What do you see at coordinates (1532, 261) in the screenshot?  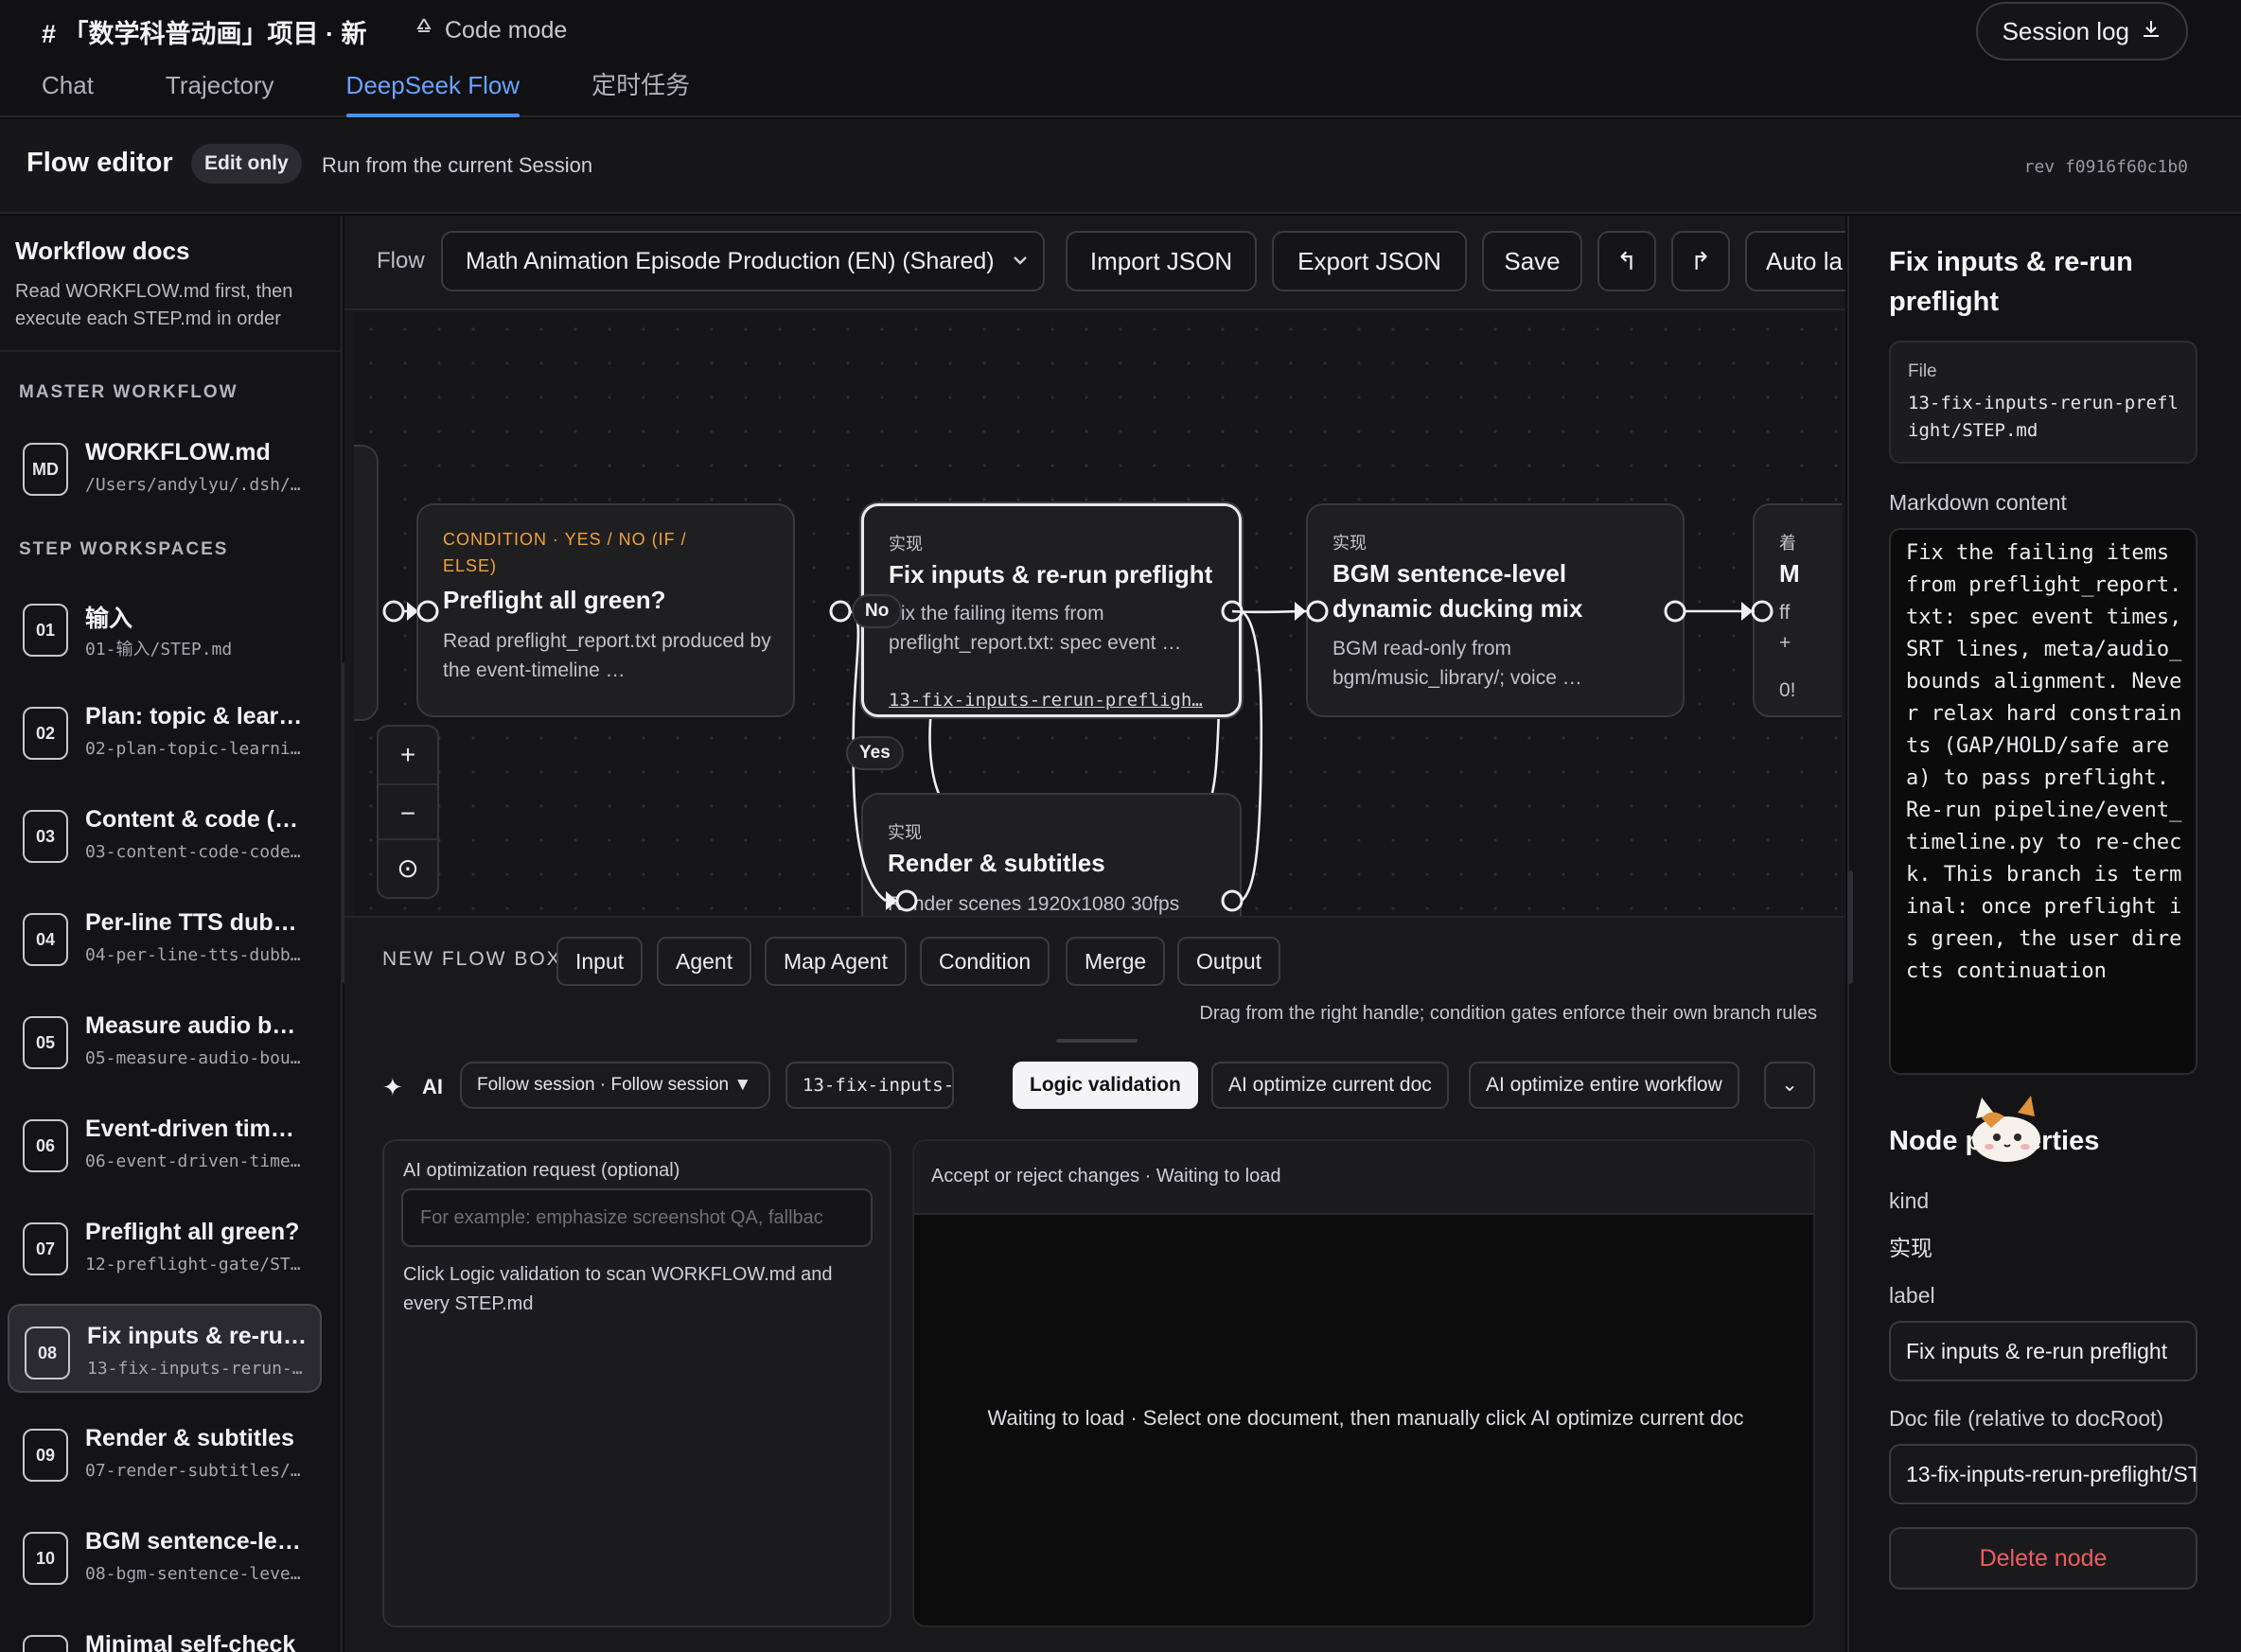 I see `save-button: Save` at bounding box center [1532, 261].